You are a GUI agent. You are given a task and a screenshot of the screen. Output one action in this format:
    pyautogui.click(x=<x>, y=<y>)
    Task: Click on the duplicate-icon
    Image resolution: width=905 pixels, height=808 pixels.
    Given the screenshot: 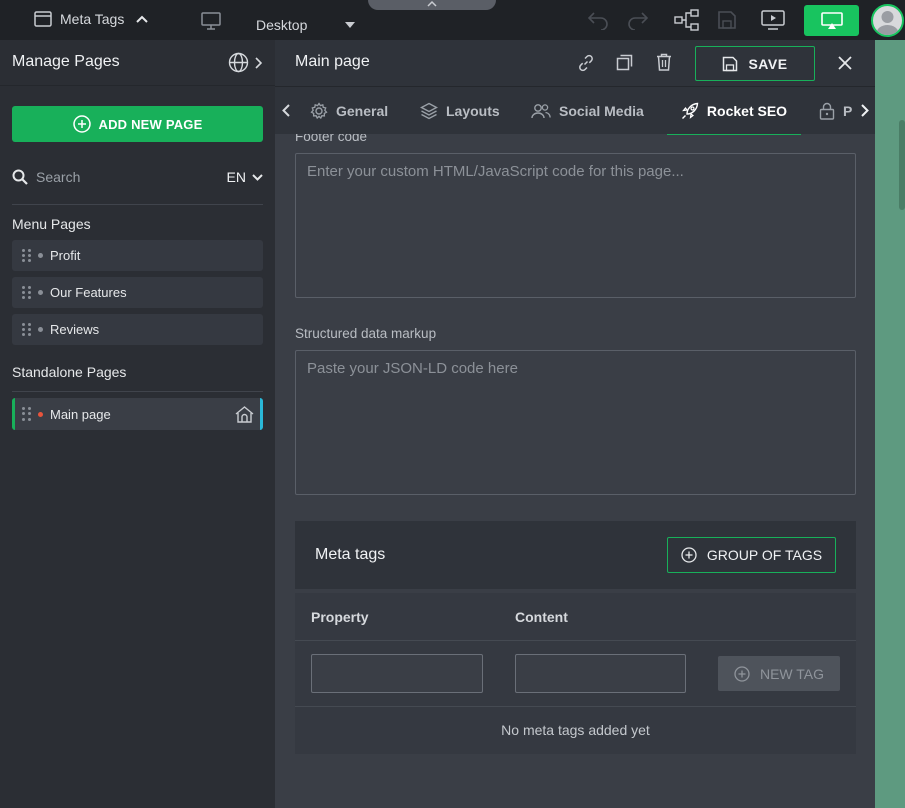 What is the action you would take?
    pyautogui.click(x=624, y=62)
    